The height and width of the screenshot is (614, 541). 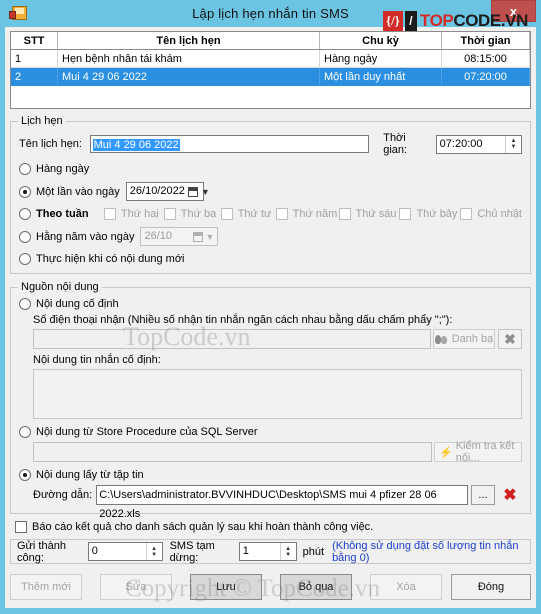 I want to click on checkbox-sunday: Chủ nhật, so click(x=491, y=214).